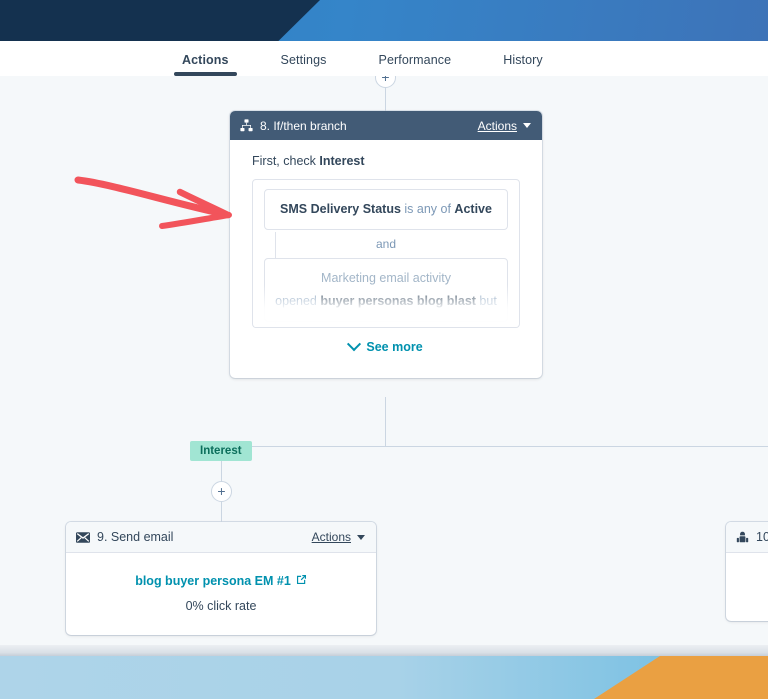  I want to click on connector-label-to-plus, so click(221, 474).